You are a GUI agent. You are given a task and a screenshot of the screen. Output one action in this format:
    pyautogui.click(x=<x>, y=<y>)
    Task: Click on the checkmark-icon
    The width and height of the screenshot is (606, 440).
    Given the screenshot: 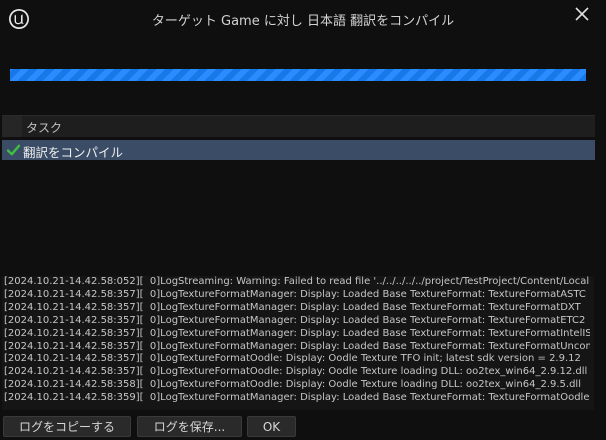 What is the action you would take?
    pyautogui.click(x=13, y=150)
    